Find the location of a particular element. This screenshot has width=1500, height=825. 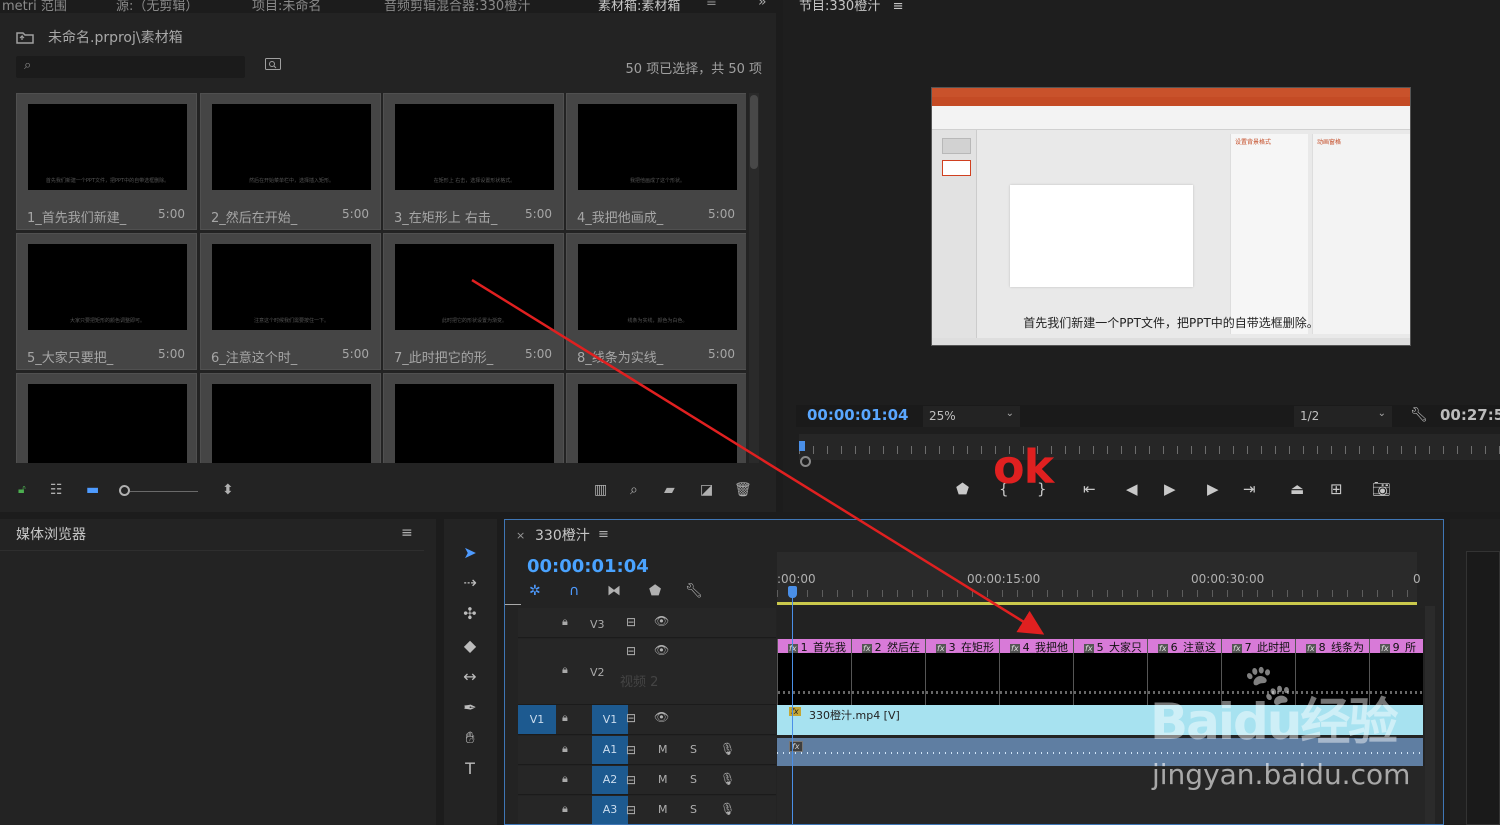

timeline-clip: fx 3_在矩形 is located at coordinates (962, 672).